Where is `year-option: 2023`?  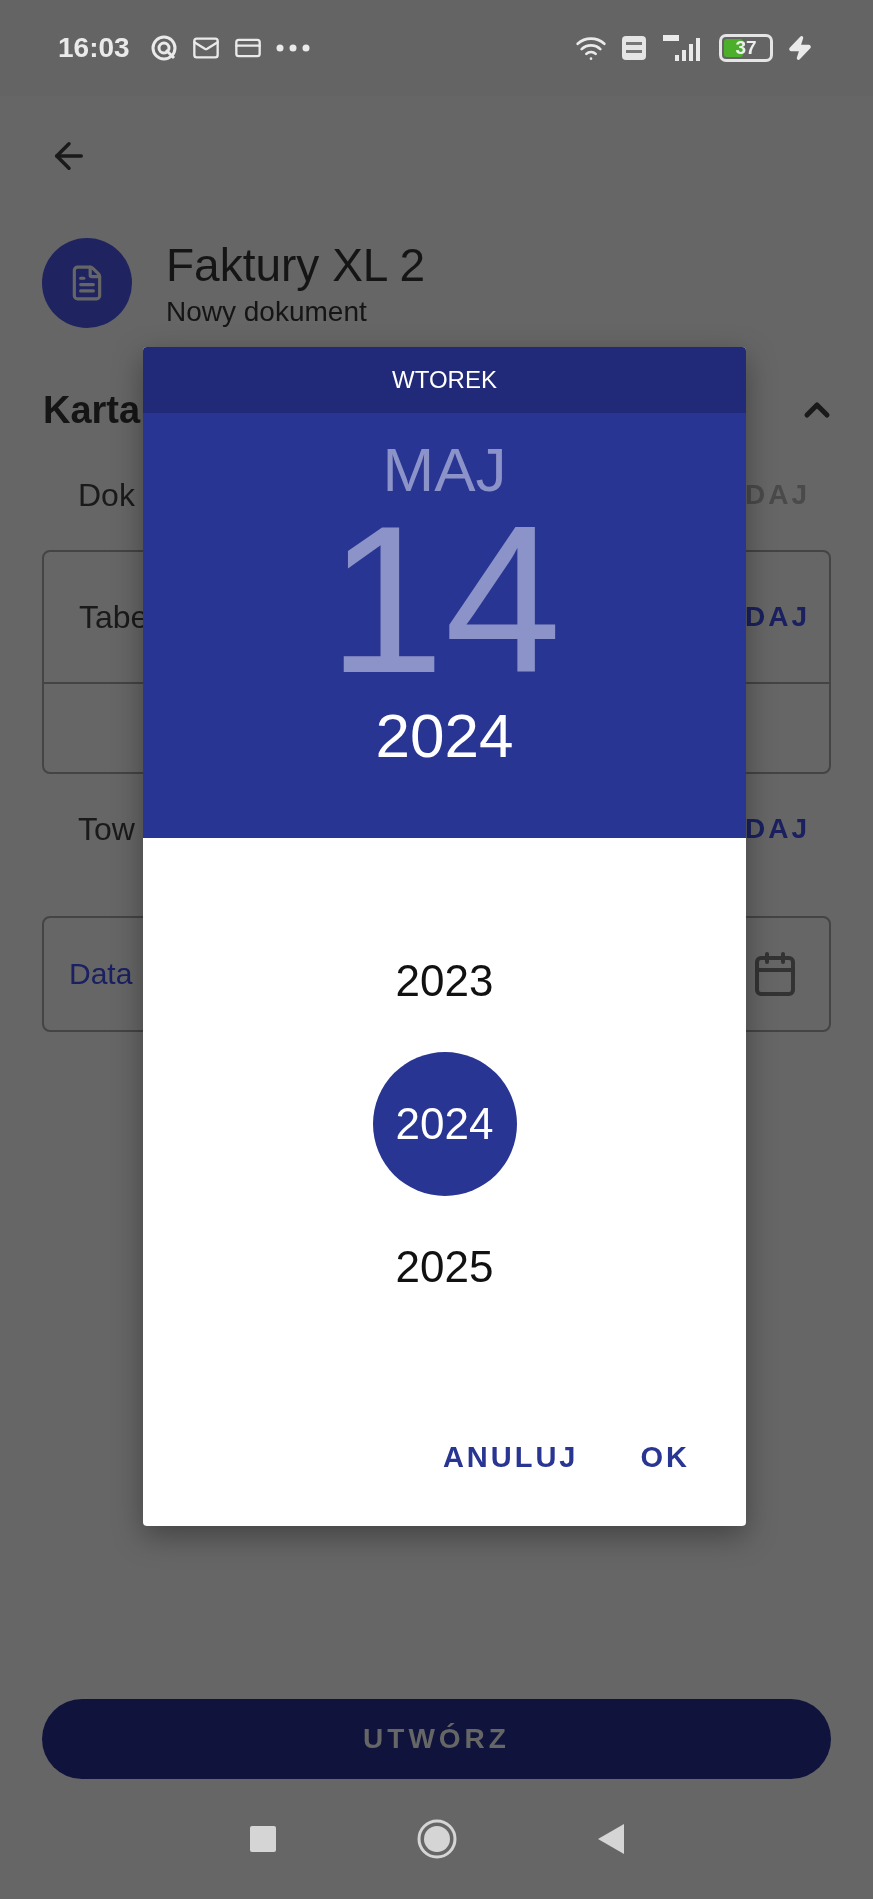
year-option: 2023 is located at coordinates (444, 980).